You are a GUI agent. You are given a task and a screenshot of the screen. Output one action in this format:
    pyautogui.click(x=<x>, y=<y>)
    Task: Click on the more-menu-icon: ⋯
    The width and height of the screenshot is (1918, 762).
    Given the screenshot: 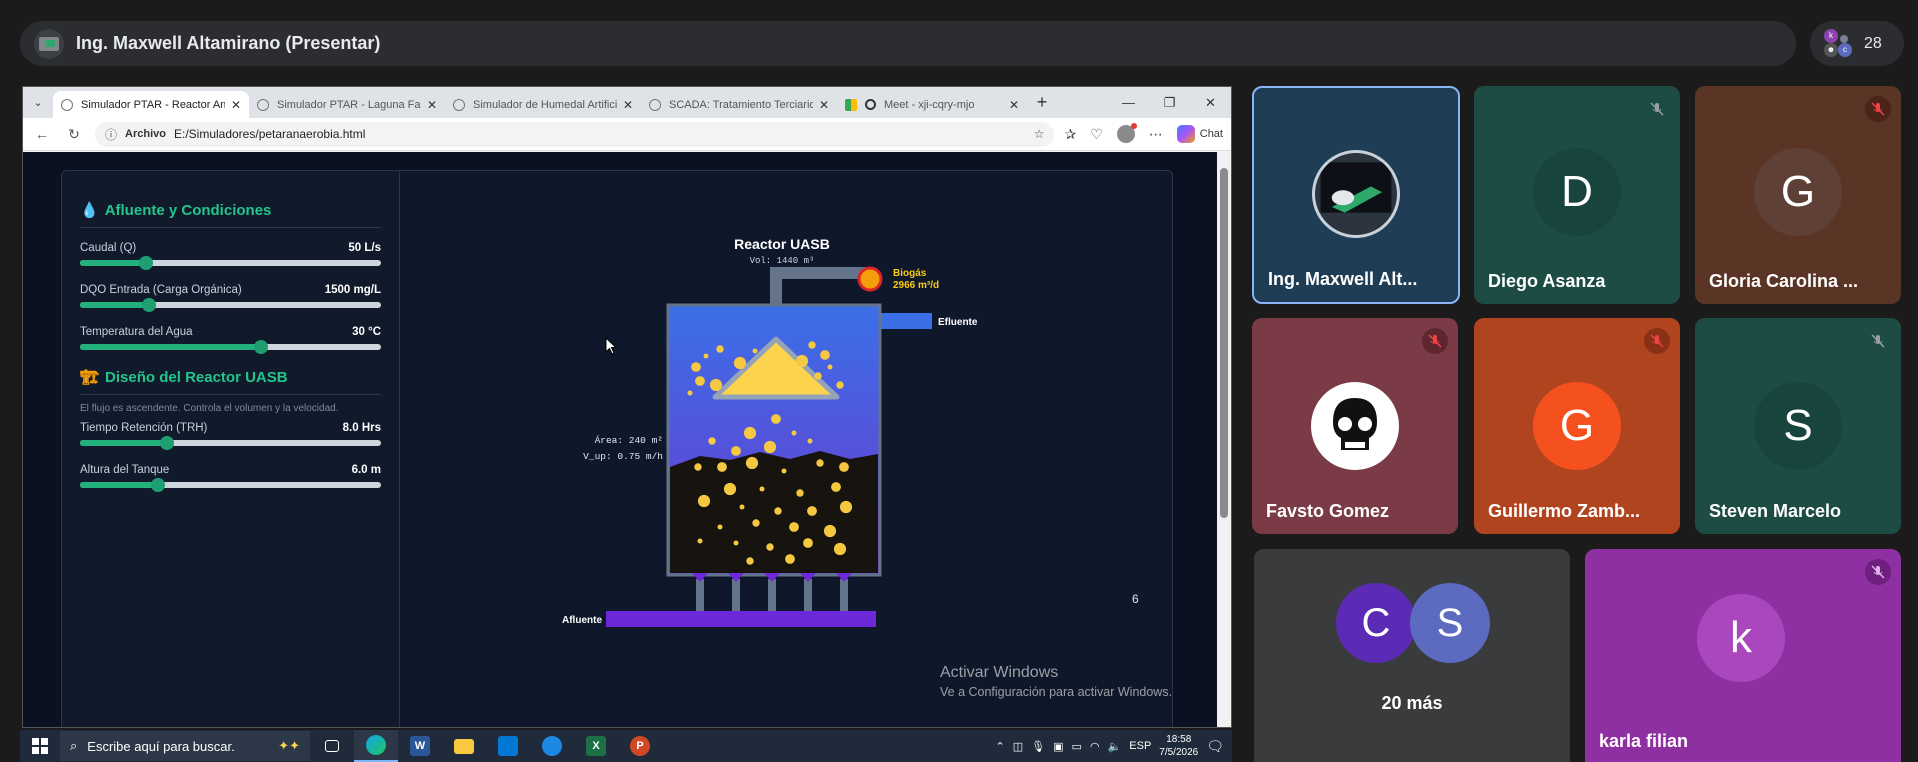 What is the action you would take?
    pyautogui.click(x=1156, y=134)
    